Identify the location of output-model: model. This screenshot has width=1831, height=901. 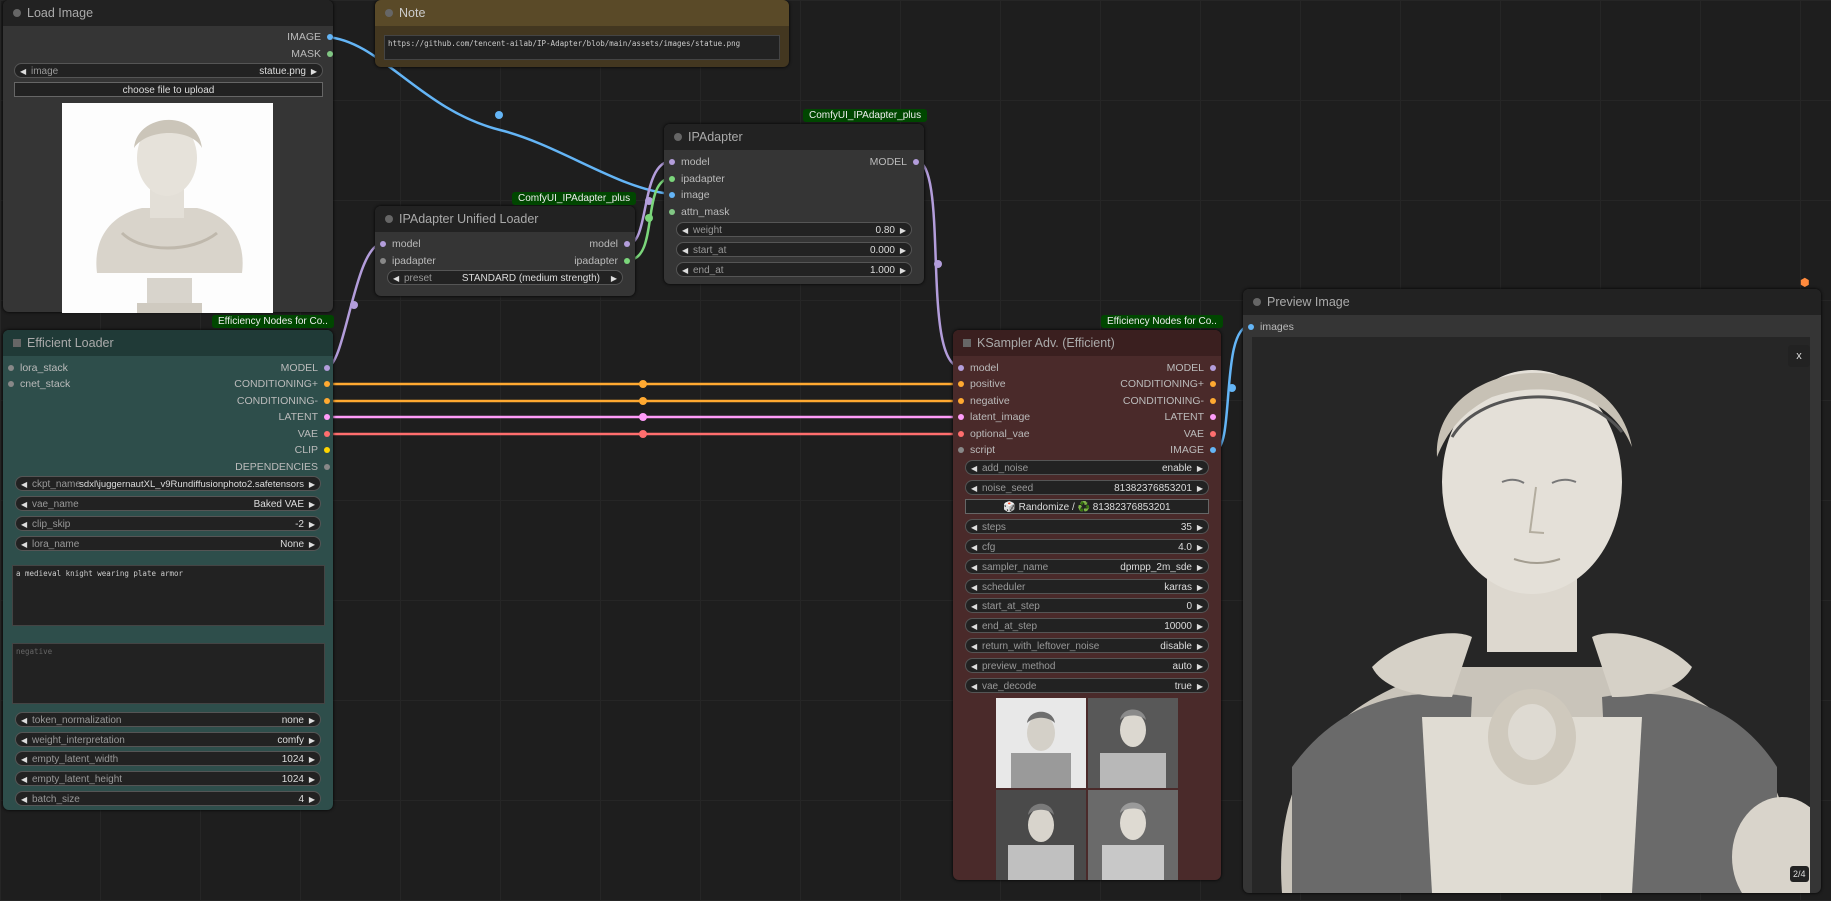
(609, 244).